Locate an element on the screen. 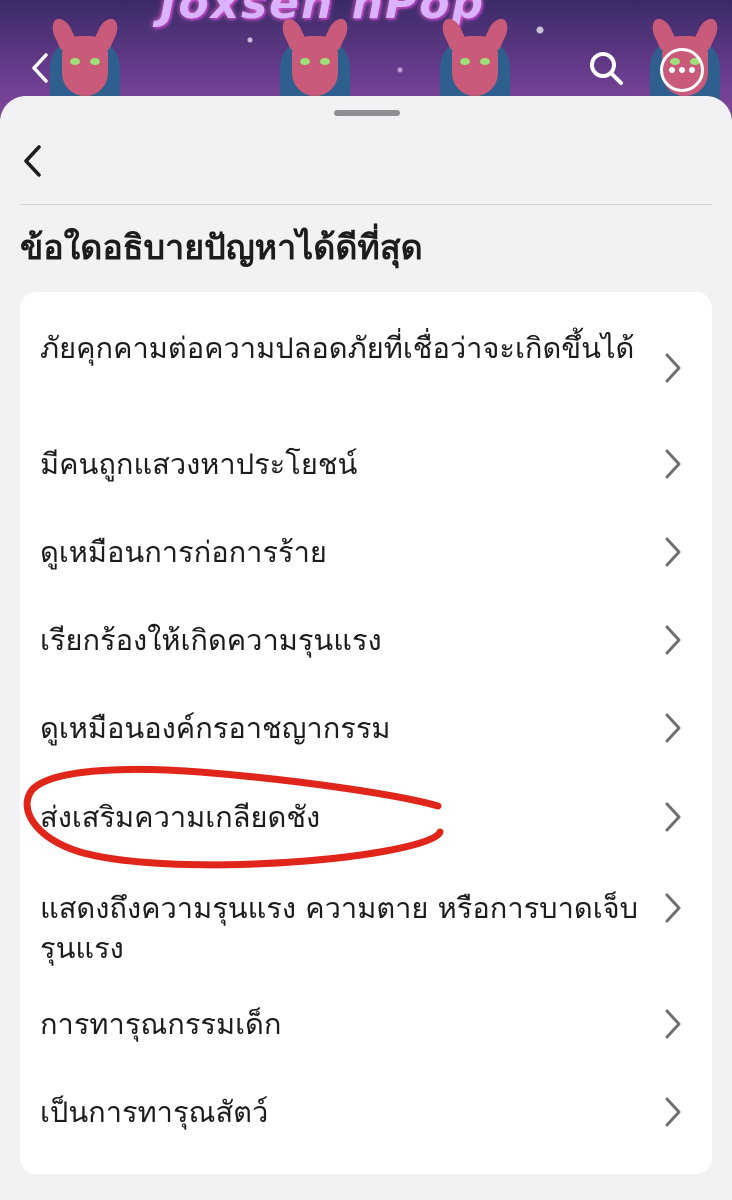  list-item-option: การทารุณกรรมเด็ก is located at coordinates (366, 1026).